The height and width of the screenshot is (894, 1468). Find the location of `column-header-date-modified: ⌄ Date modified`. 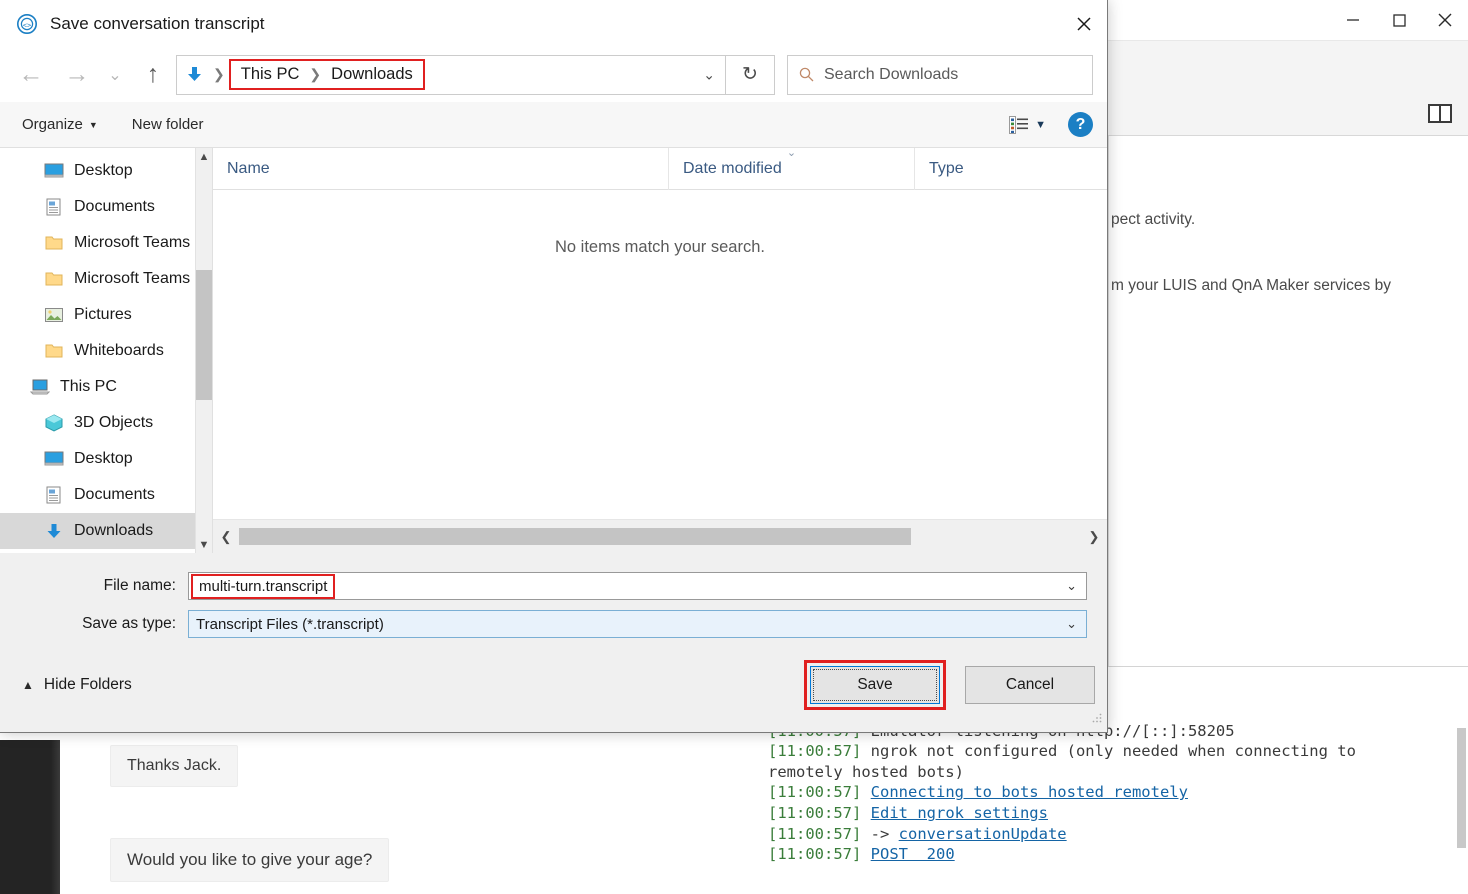

column-header-date-modified: ⌄ Date modified is located at coordinates (791, 168).